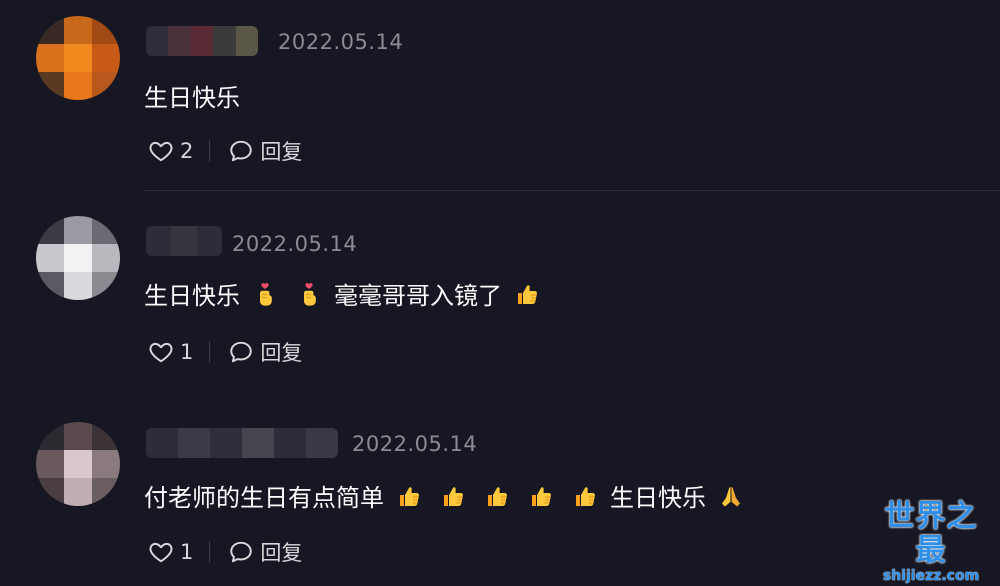 Image resolution: width=1000 pixels, height=586 pixels. I want to click on folded-hands-emoji, so click(731, 496).